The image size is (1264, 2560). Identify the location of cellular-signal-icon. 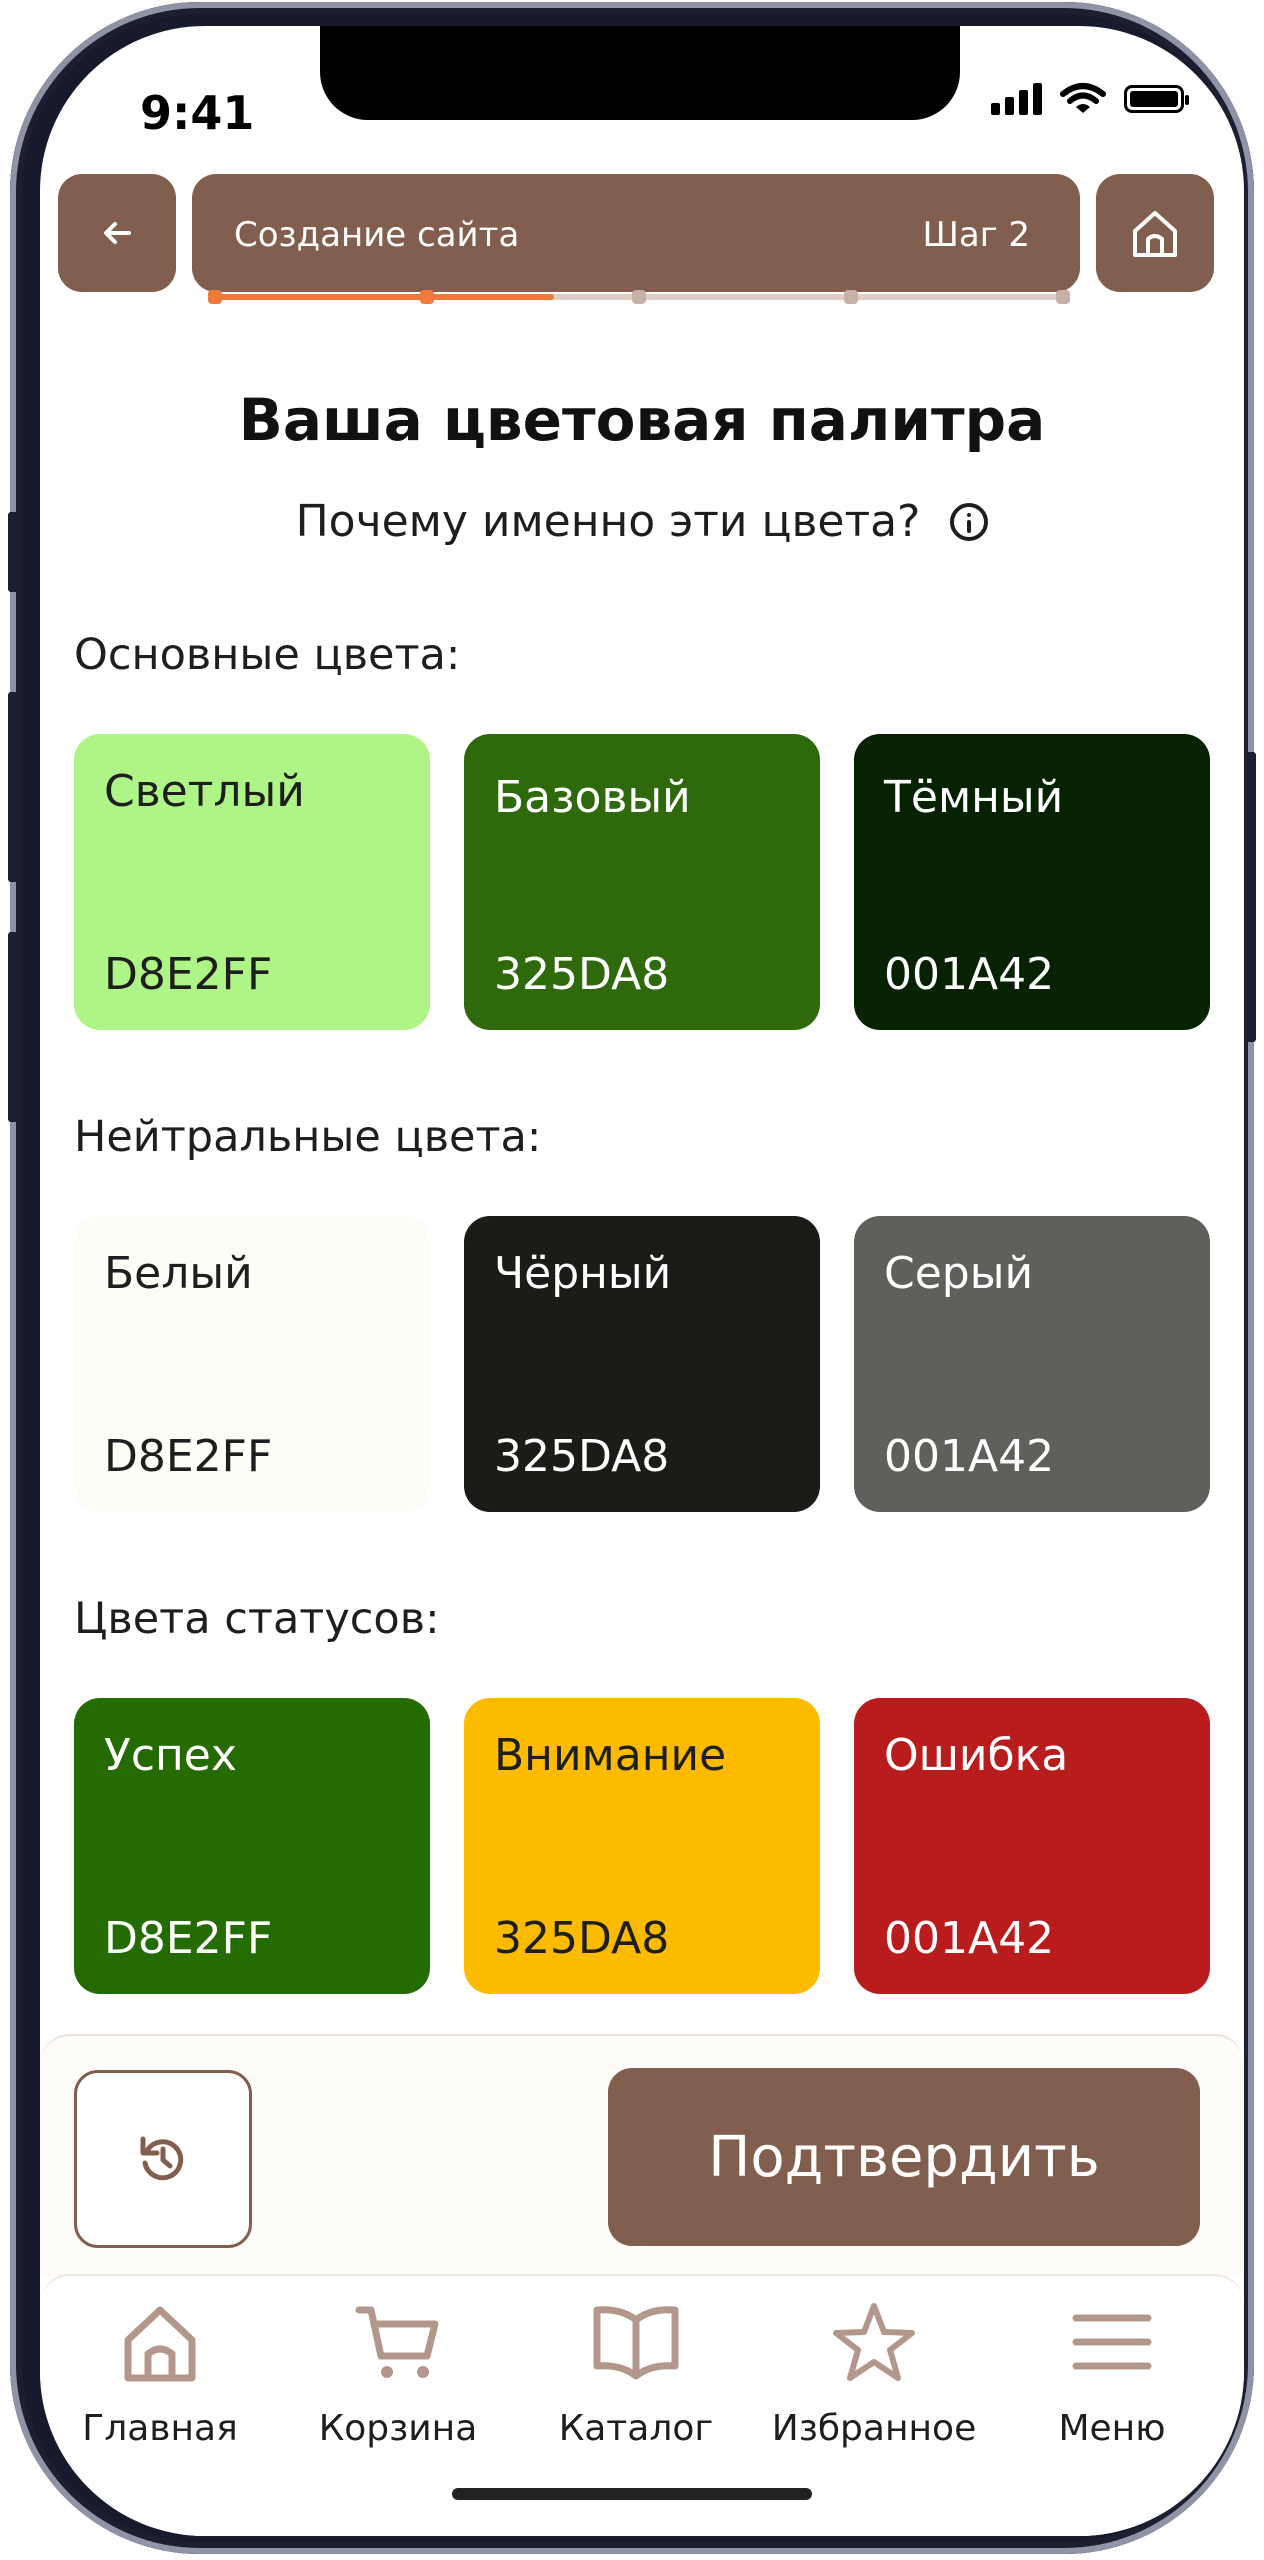
(1016, 99).